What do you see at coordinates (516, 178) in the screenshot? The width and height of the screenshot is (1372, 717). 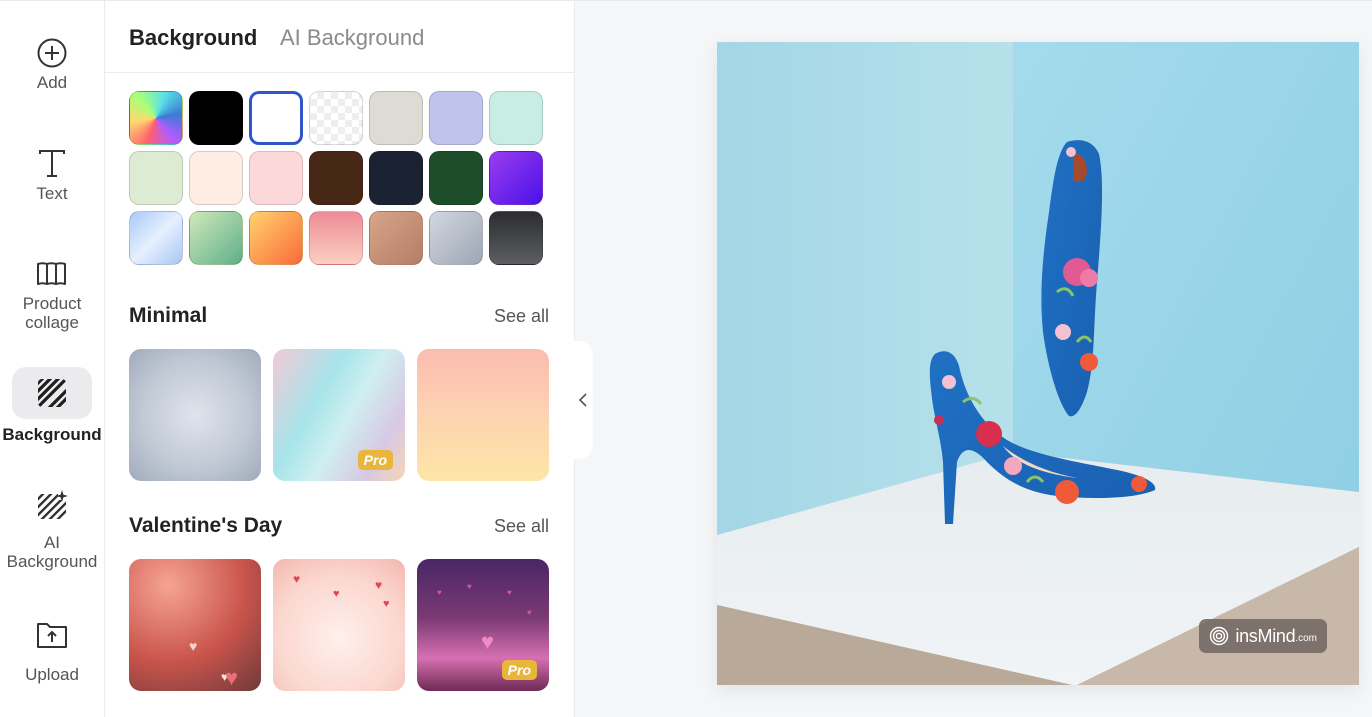 I see `color-swatch-purple` at bounding box center [516, 178].